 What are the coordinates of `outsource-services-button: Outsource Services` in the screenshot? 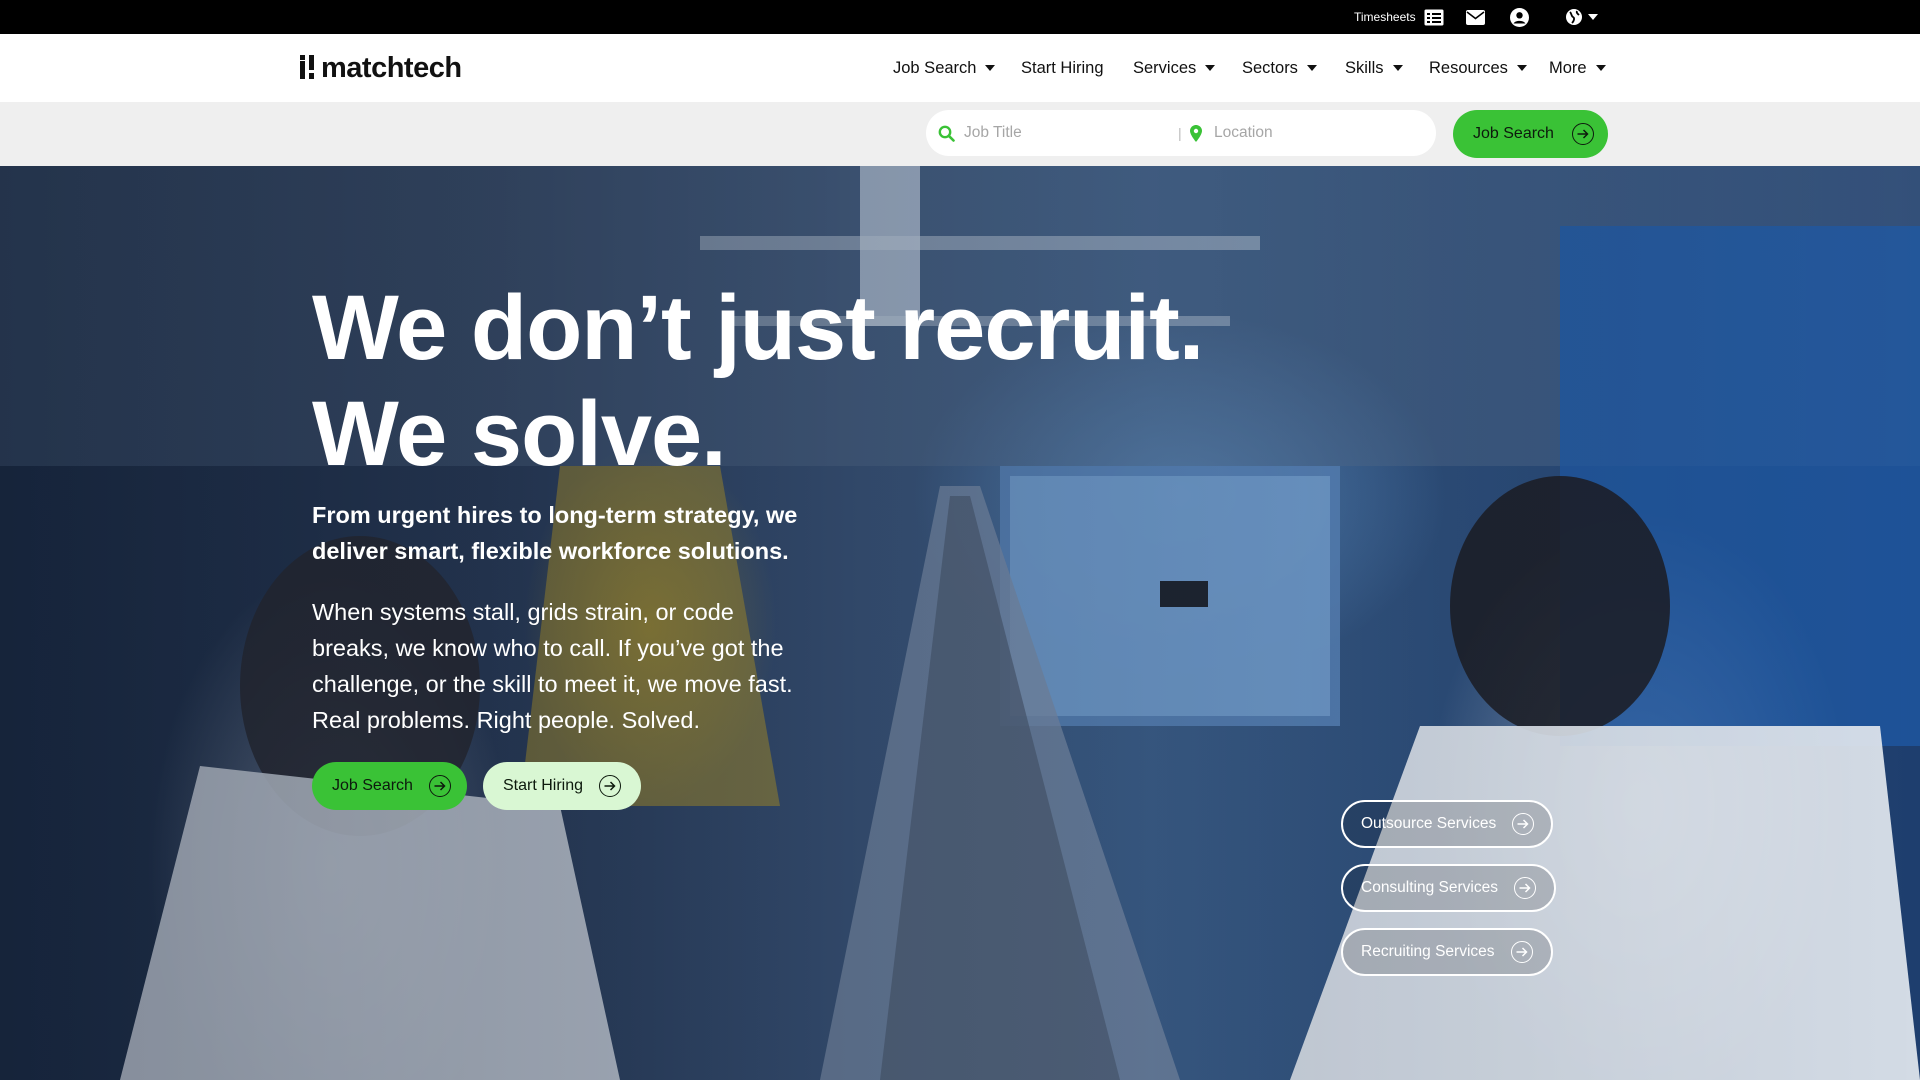 It's located at (1447, 824).